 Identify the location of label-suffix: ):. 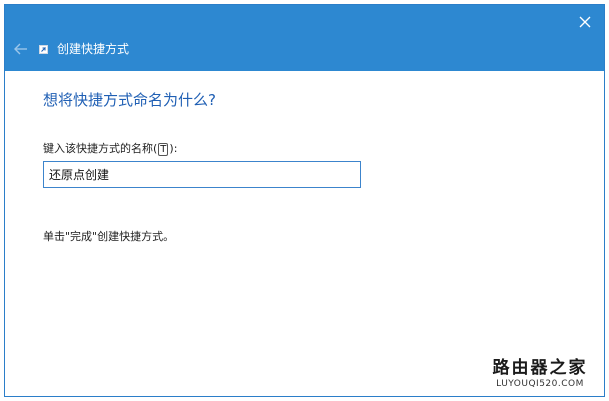
(173, 148).